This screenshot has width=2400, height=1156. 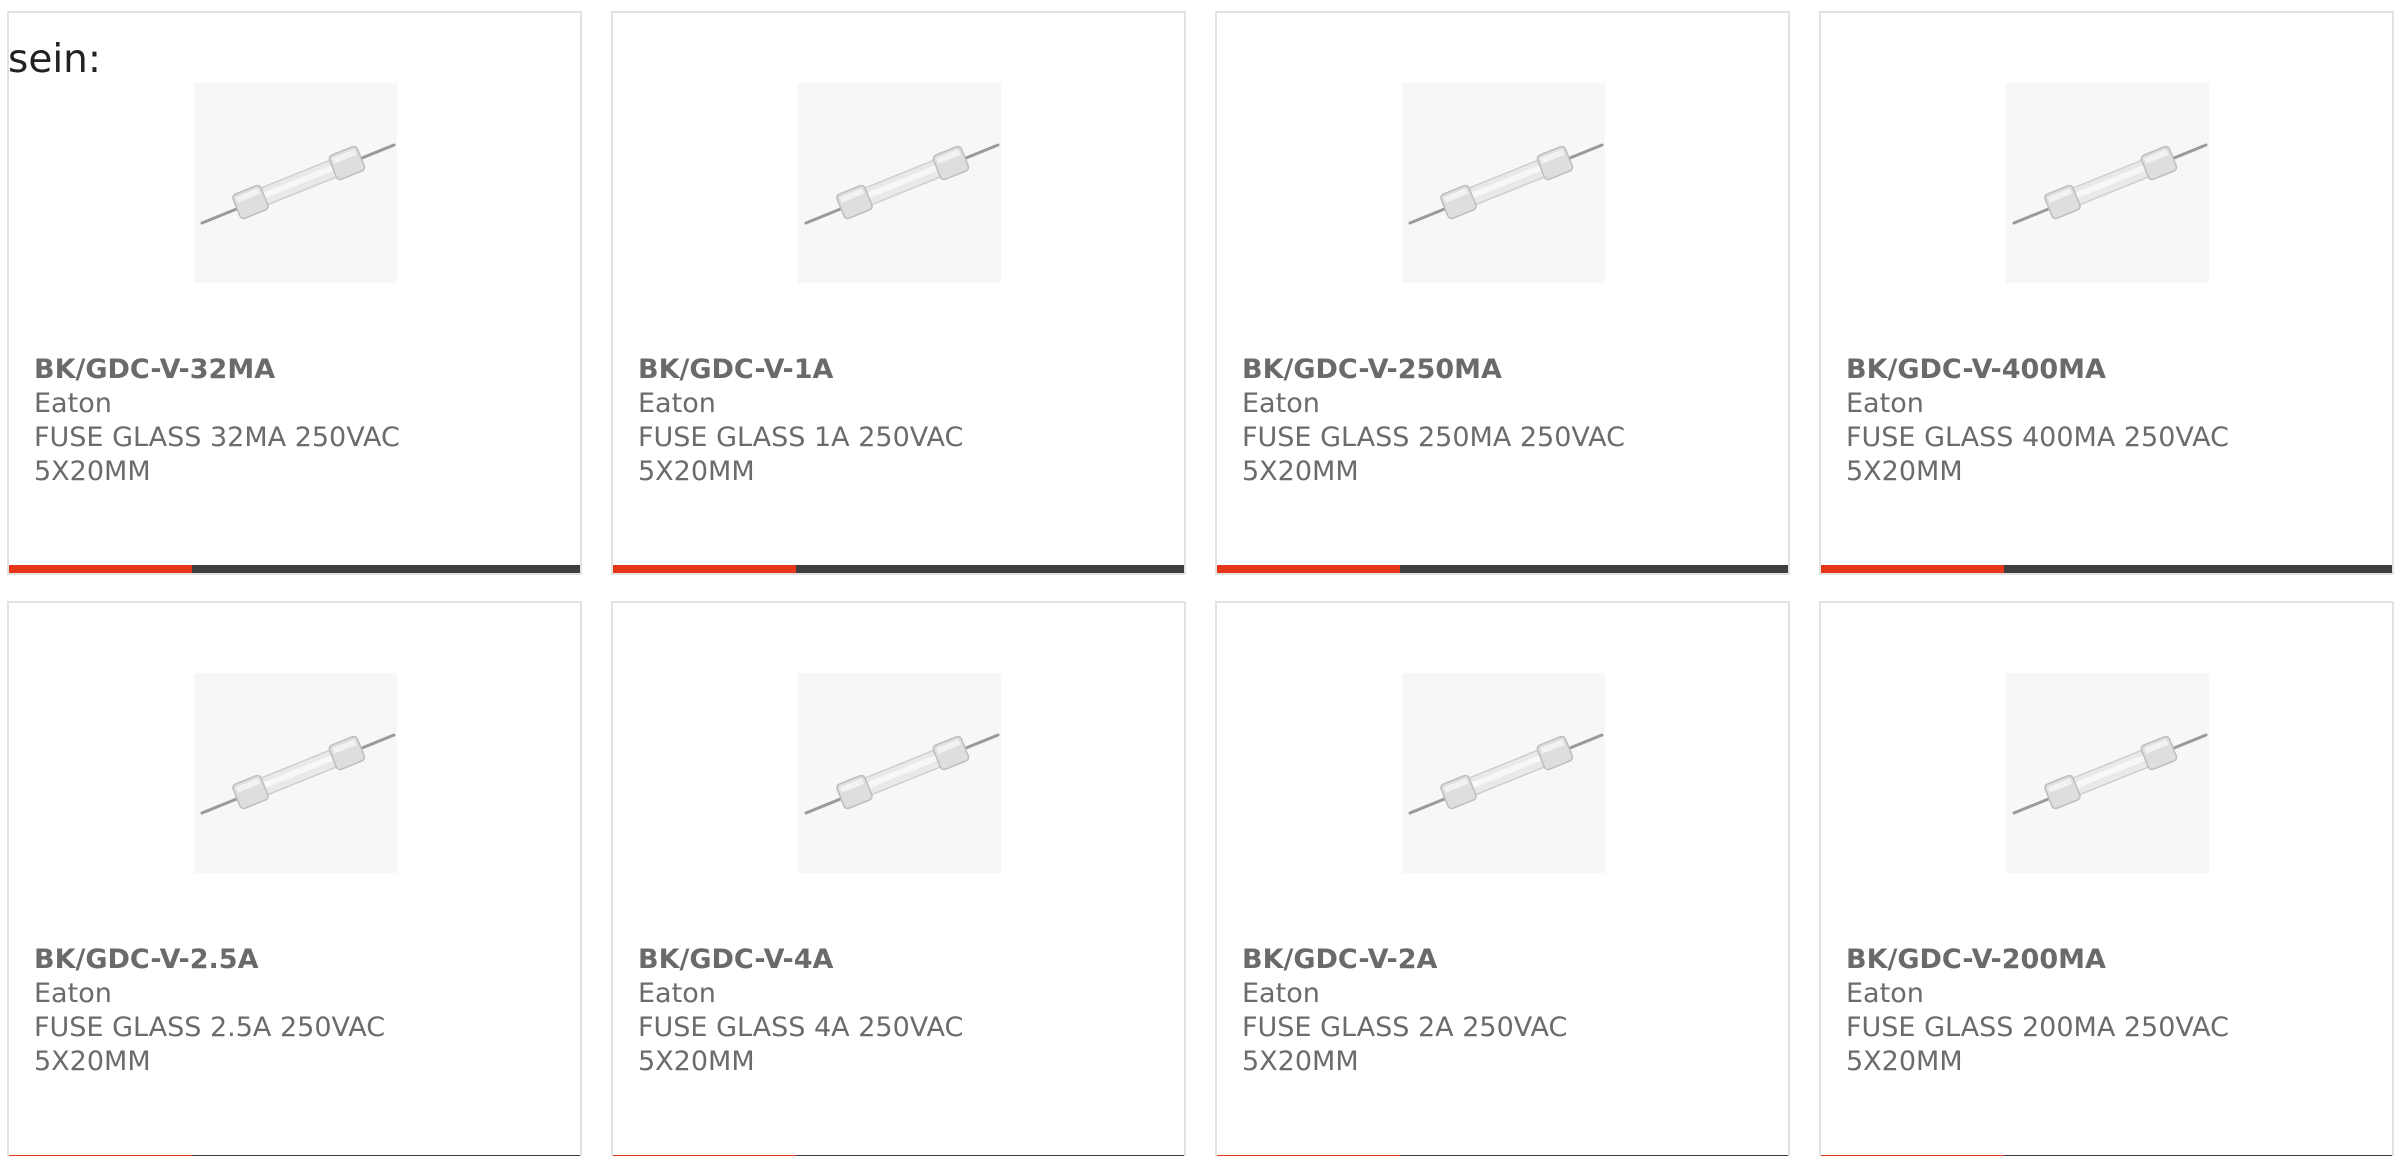 What do you see at coordinates (1462, 370) in the screenshot?
I see `product-part-number: BK/GDC-V-250MA` at bounding box center [1462, 370].